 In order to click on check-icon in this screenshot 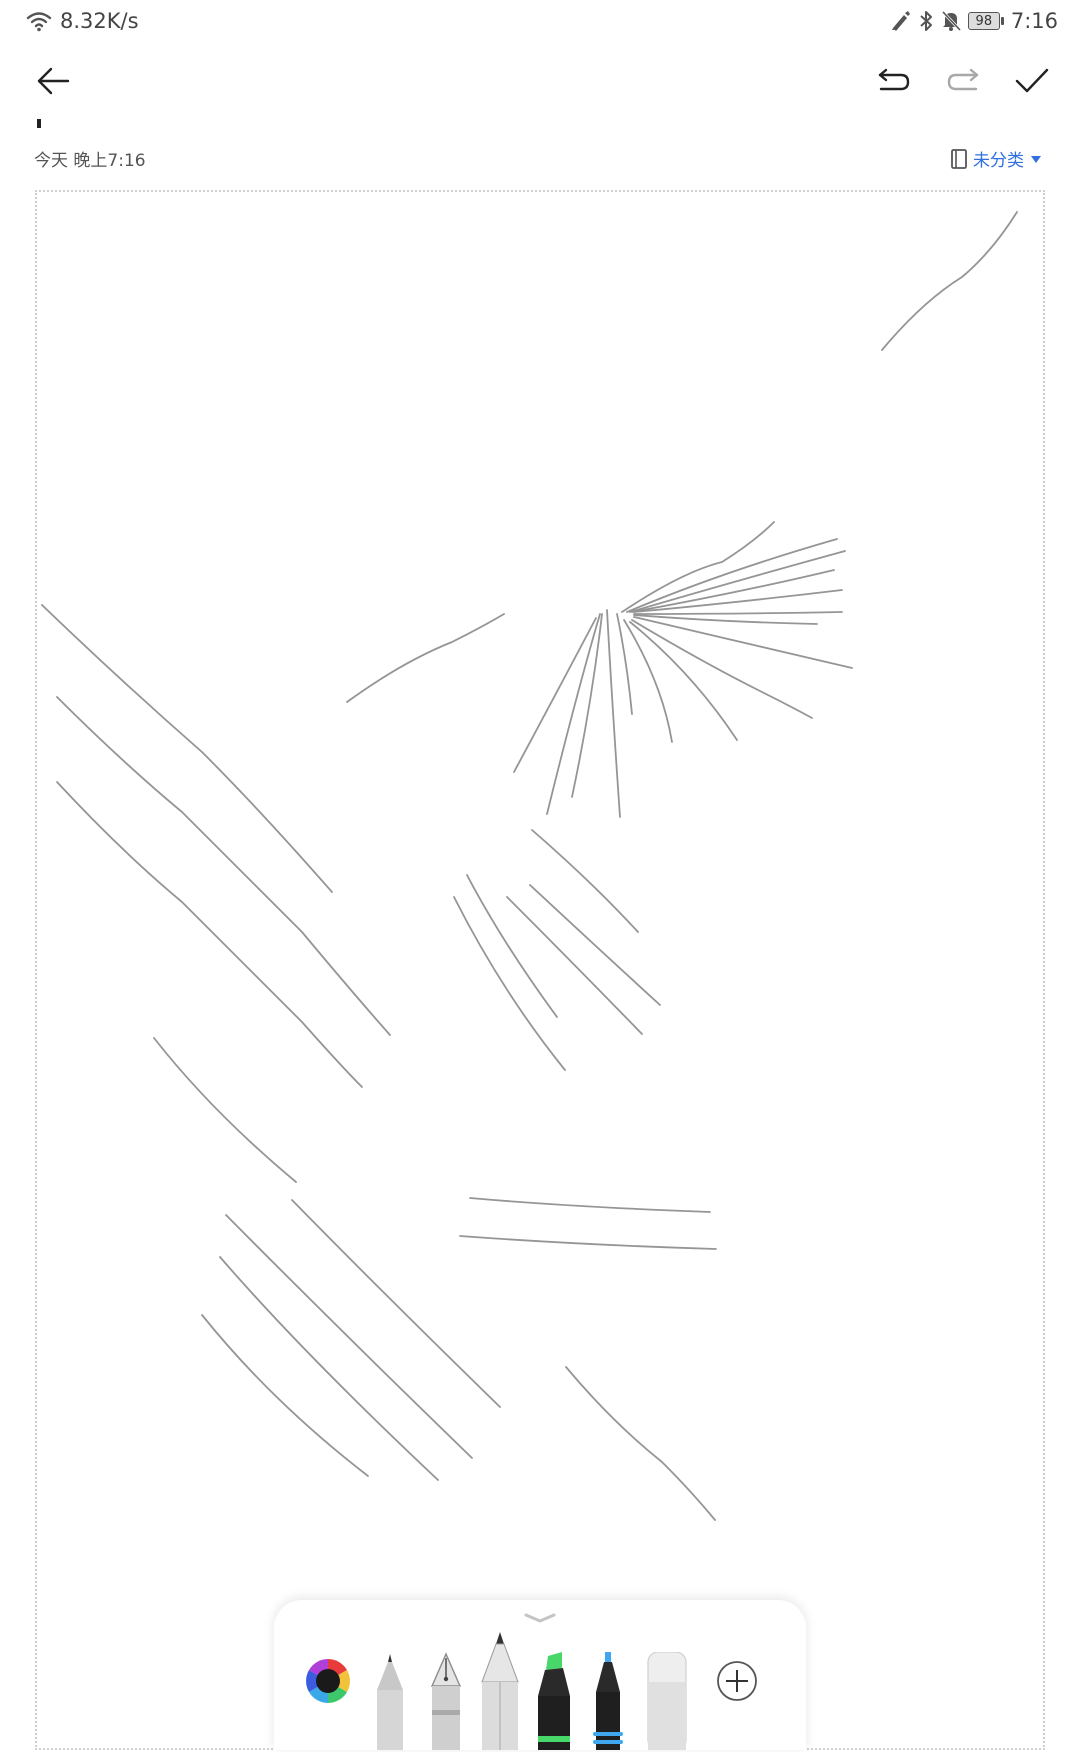, I will do `click(1032, 80)`.